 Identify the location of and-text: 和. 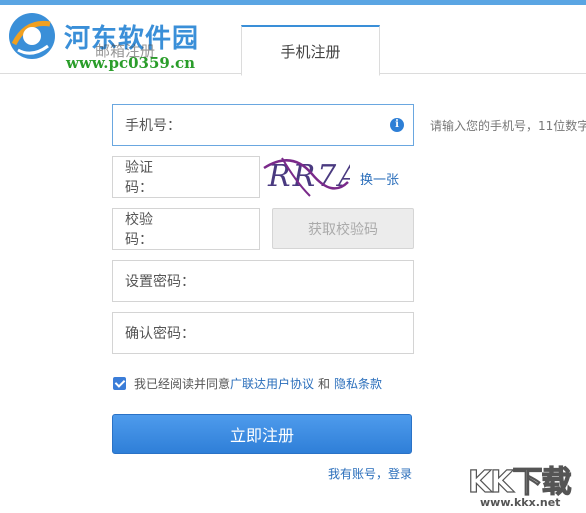
(324, 384).